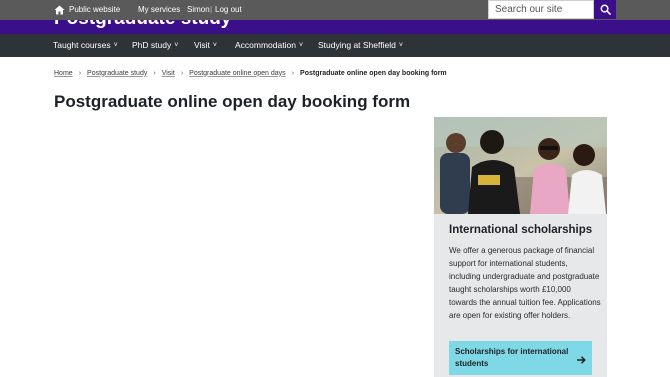 The image size is (670, 377). Describe the element at coordinates (521, 230) in the screenshot. I see `promo-title: International scholarships` at that location.